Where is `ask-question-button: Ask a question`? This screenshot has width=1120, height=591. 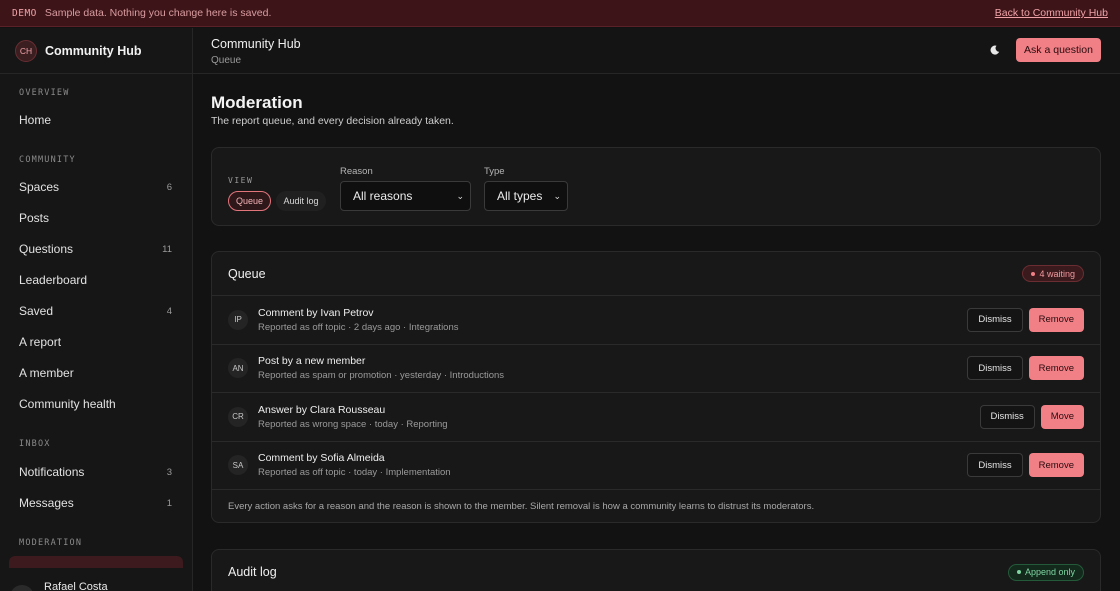 ask-question-button: Ask a question is located at coordinates (1058, 50).